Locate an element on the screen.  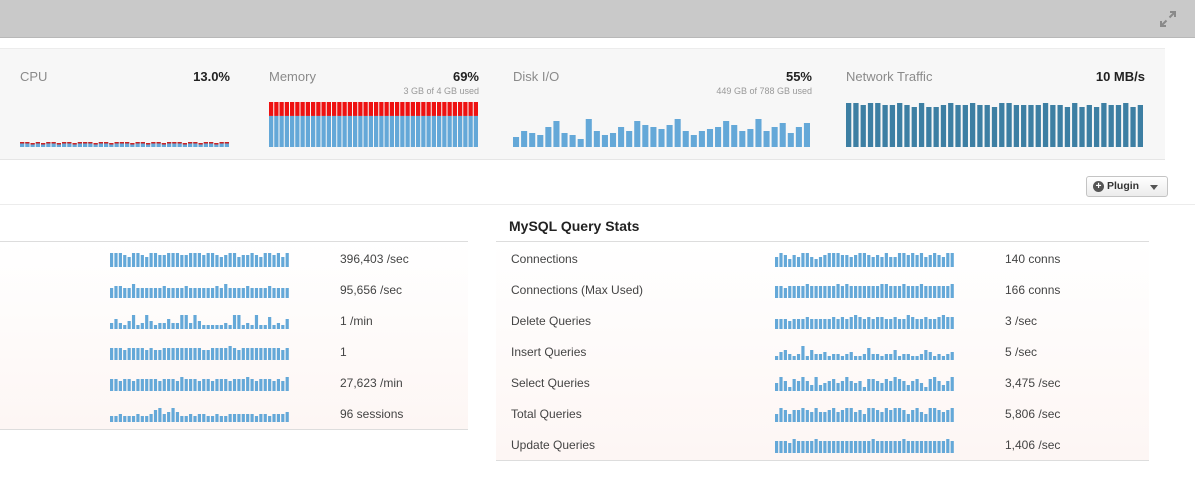
table-row: 27,623 /min is located at coordinates (234, 381).